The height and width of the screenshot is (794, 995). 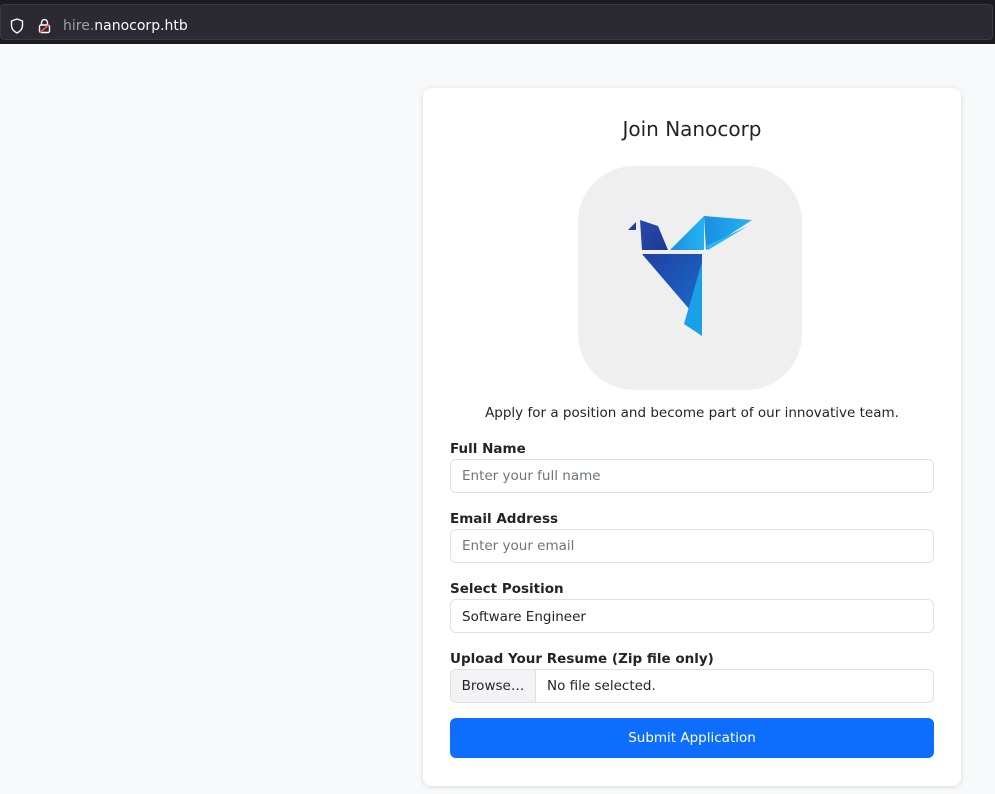 I want to click on page-title: Join Nanocorp, so click(x=692, y=129).